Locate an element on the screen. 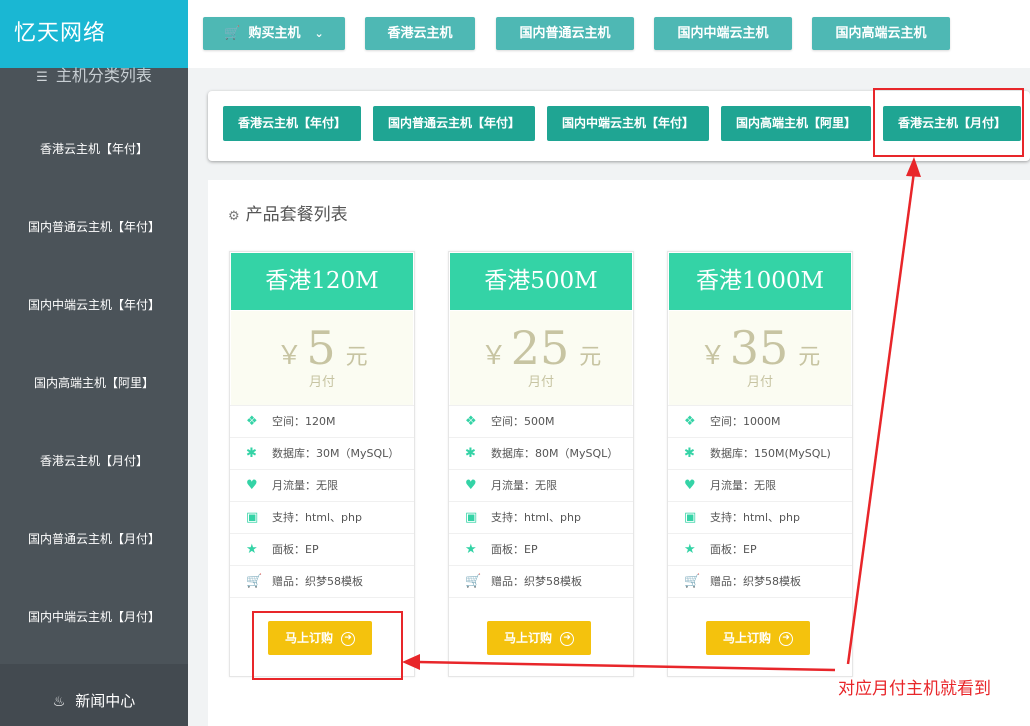  feature-item: ✱ 数据库：30M（MySQL） is located at coordinates (322, 453).